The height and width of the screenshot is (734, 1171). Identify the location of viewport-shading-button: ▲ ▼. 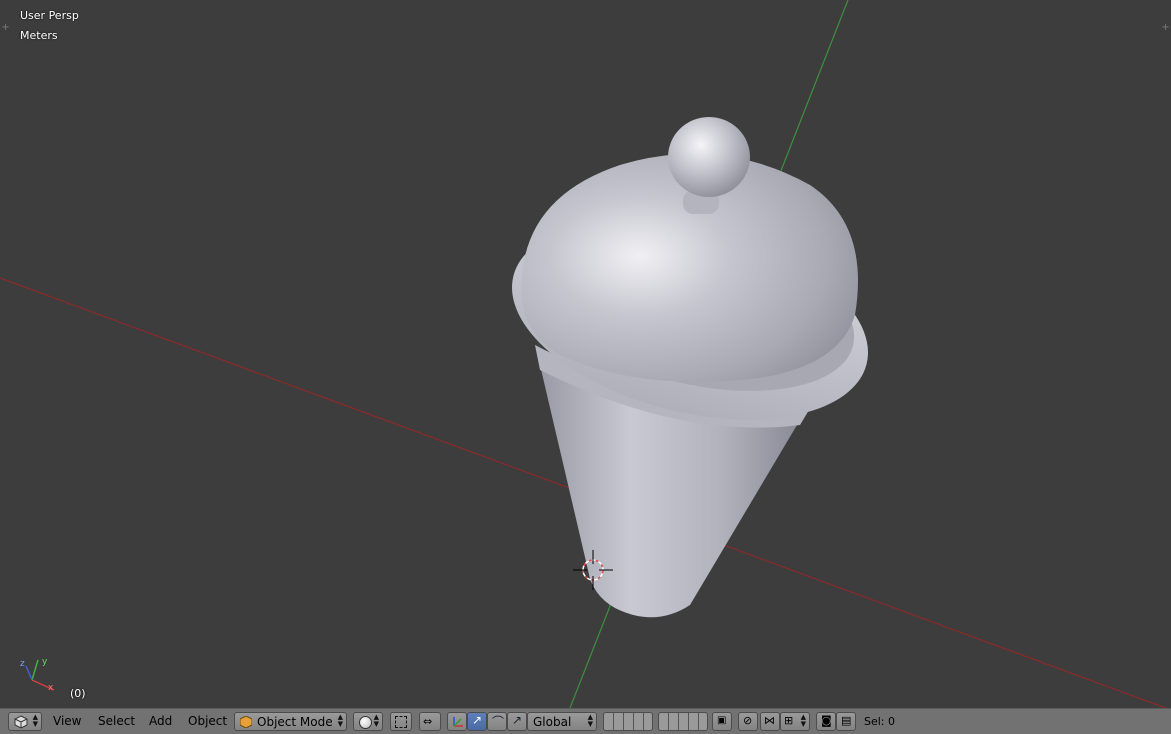
(368, 721).